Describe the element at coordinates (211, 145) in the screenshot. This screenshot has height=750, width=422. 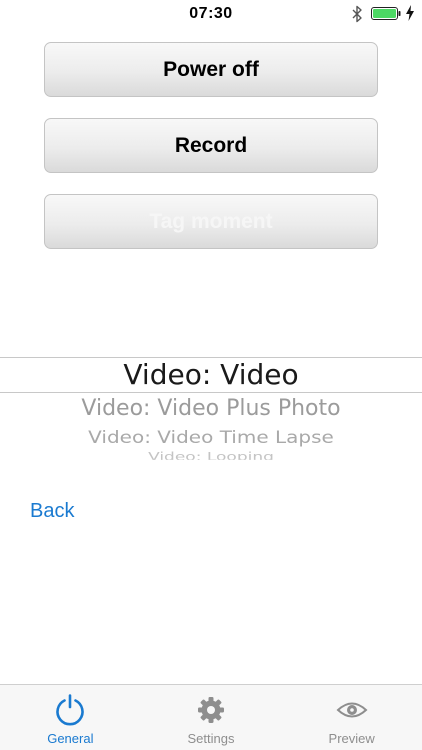
I see `record-button: Record` at that location.